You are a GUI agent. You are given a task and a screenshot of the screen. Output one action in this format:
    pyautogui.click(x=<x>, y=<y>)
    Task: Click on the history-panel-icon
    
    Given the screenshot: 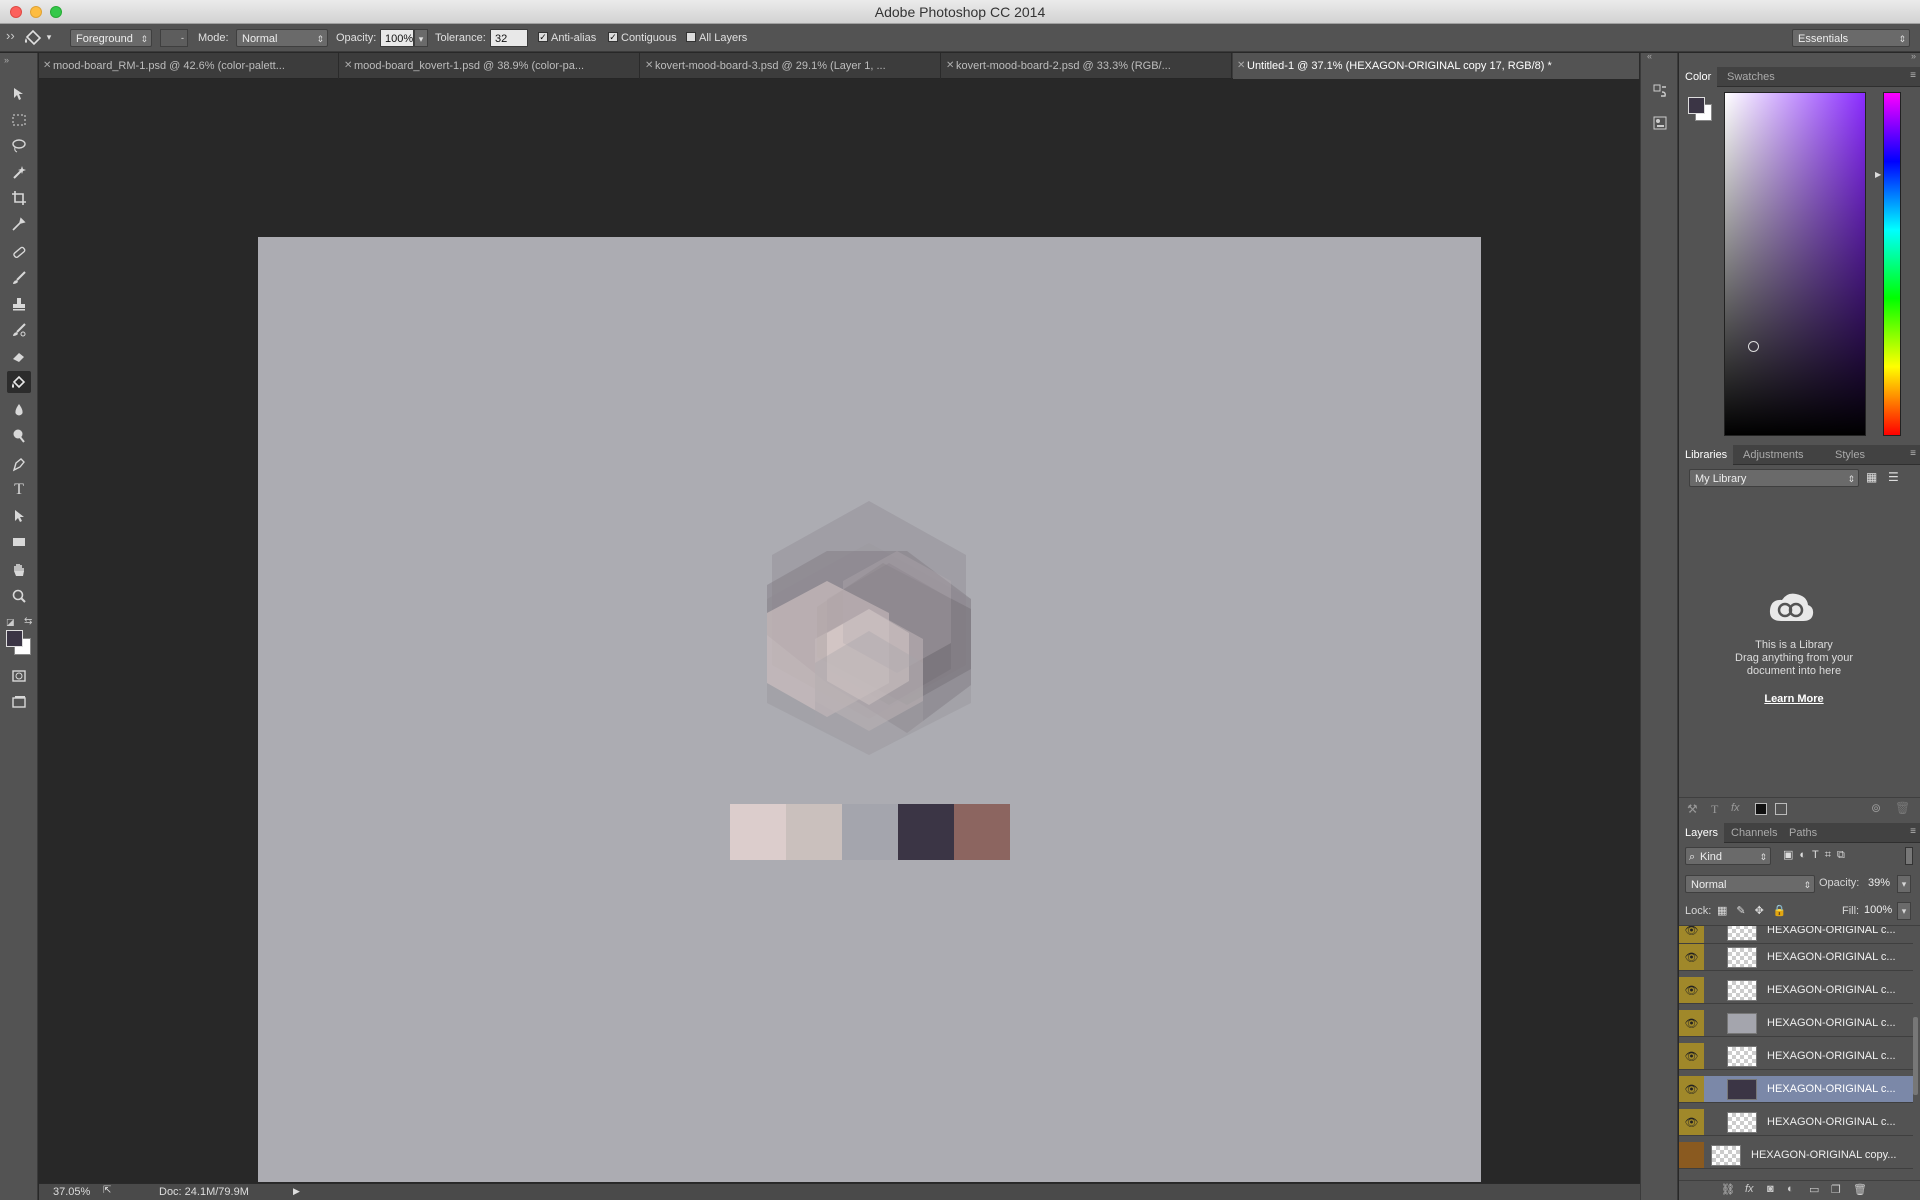 What is the action you would take?
    pyautogui.click(x=1660, y=91)
    